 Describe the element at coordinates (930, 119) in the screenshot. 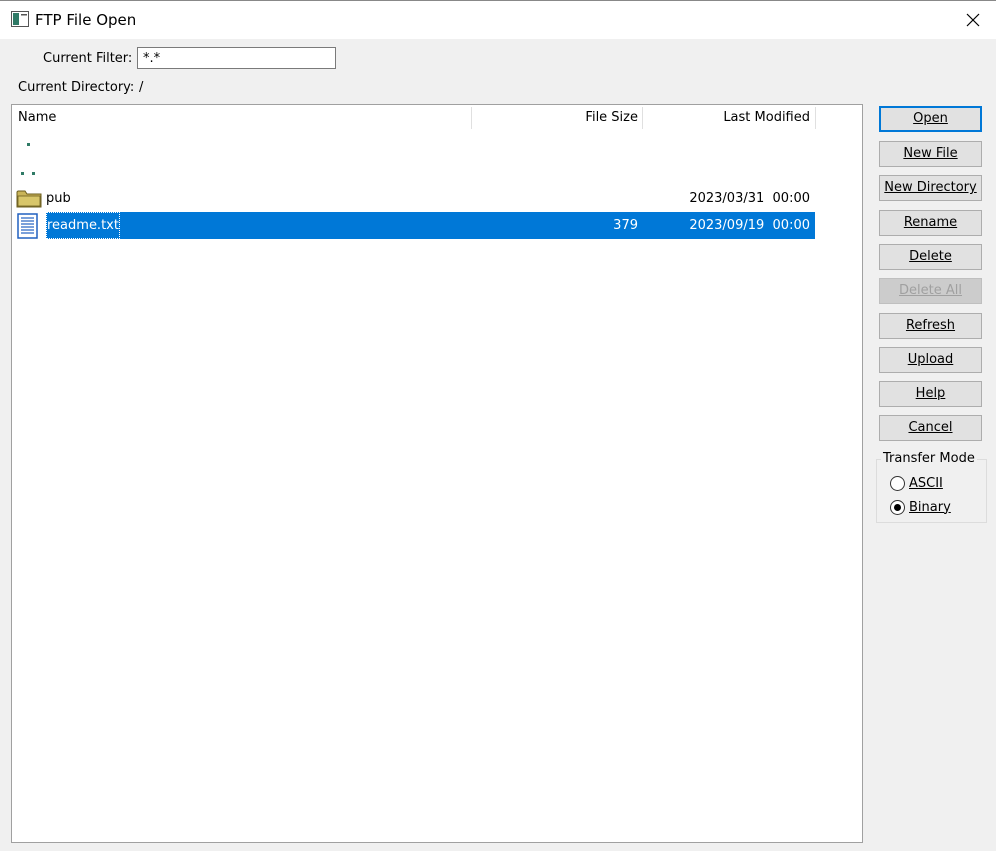

I see `open-button: Open` at that location.